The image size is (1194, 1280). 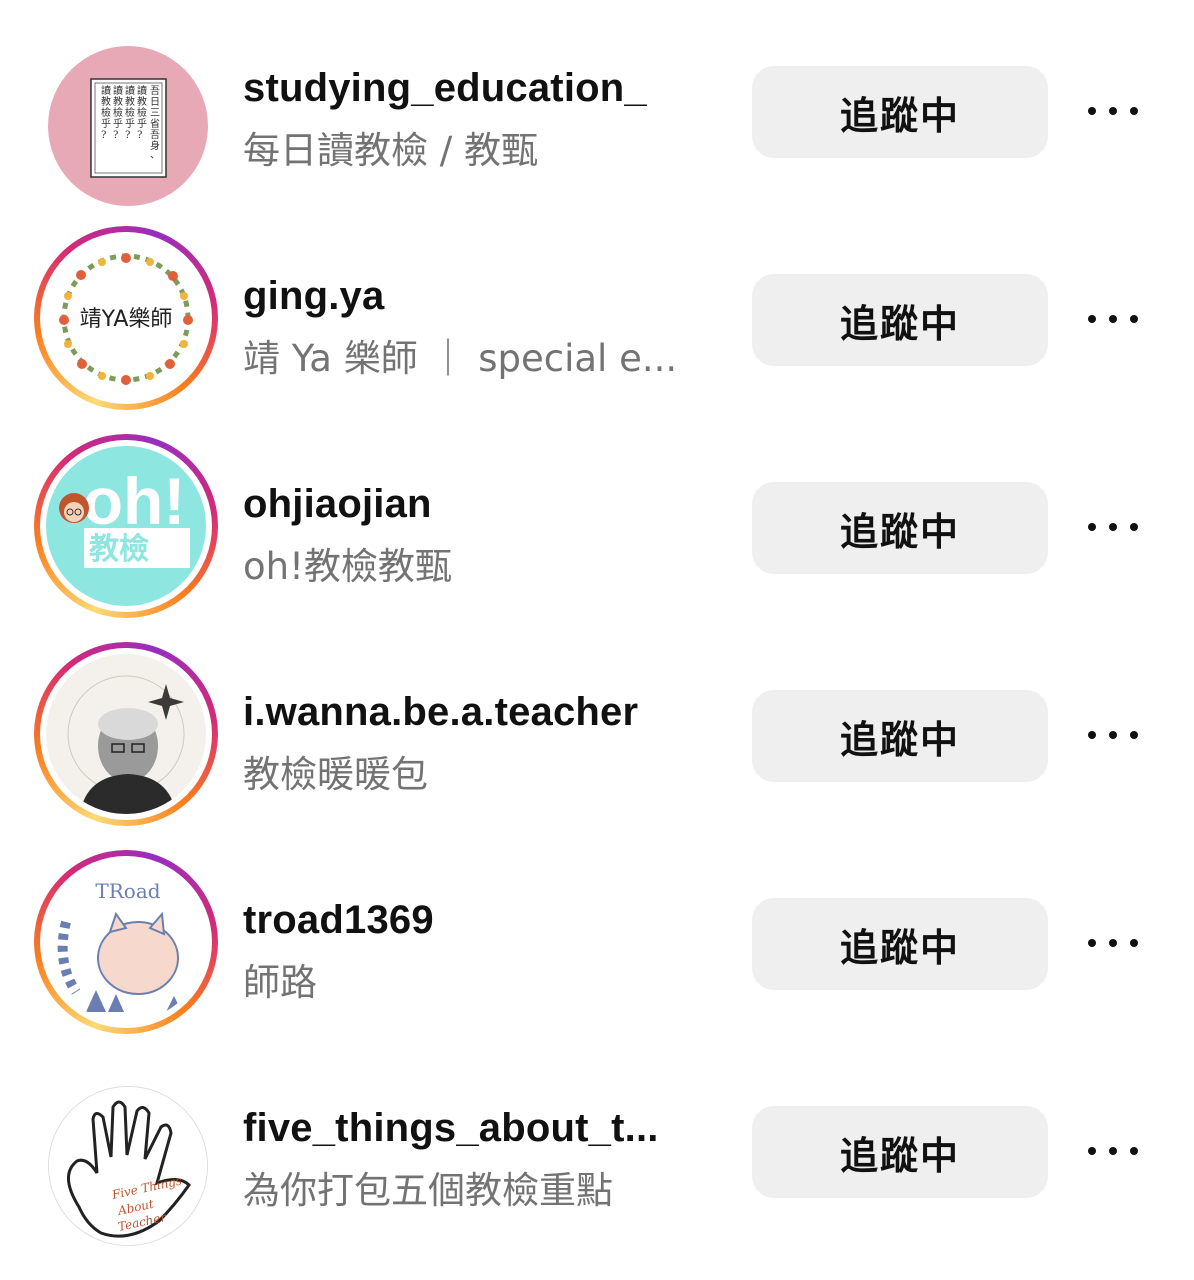 I want to click on list-item: oh! 教檢 ohjiaojian oh!教檢教甄 追蹤中, so click(x=597, y=527).